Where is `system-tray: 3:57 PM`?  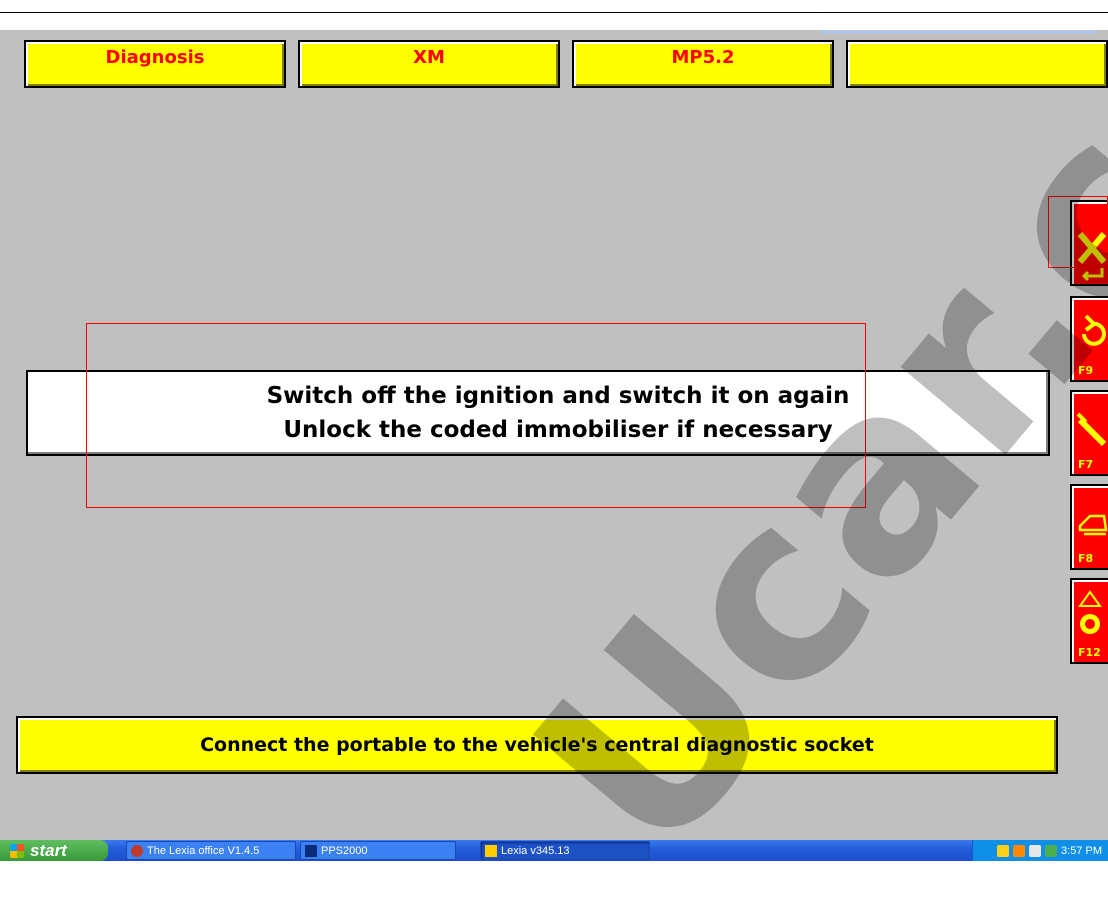
system-tray: 3:57 PM is located at coordinates (1040, 850).